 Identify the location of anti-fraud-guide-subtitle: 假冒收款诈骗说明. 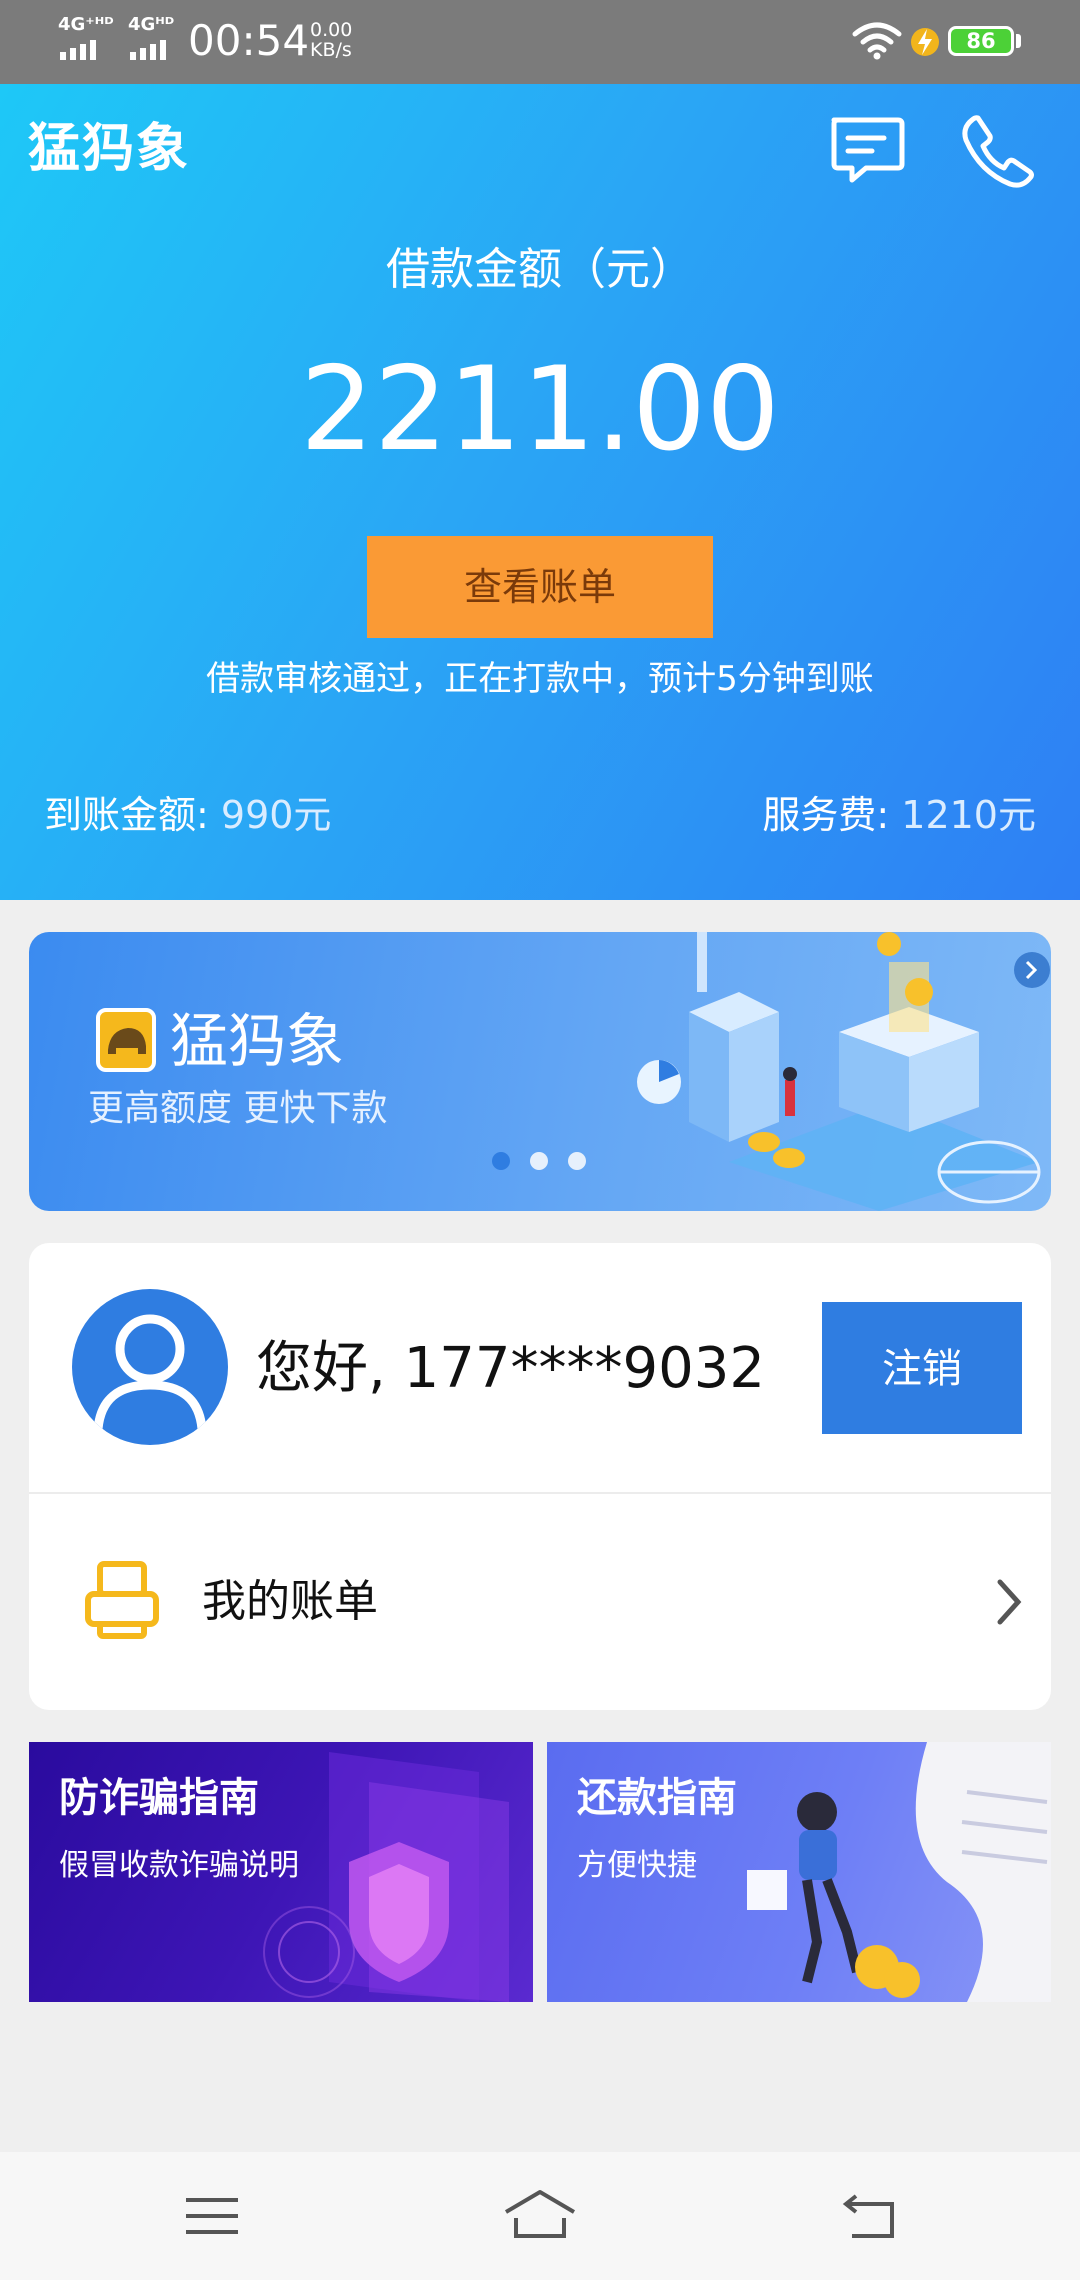
(179, 1865).